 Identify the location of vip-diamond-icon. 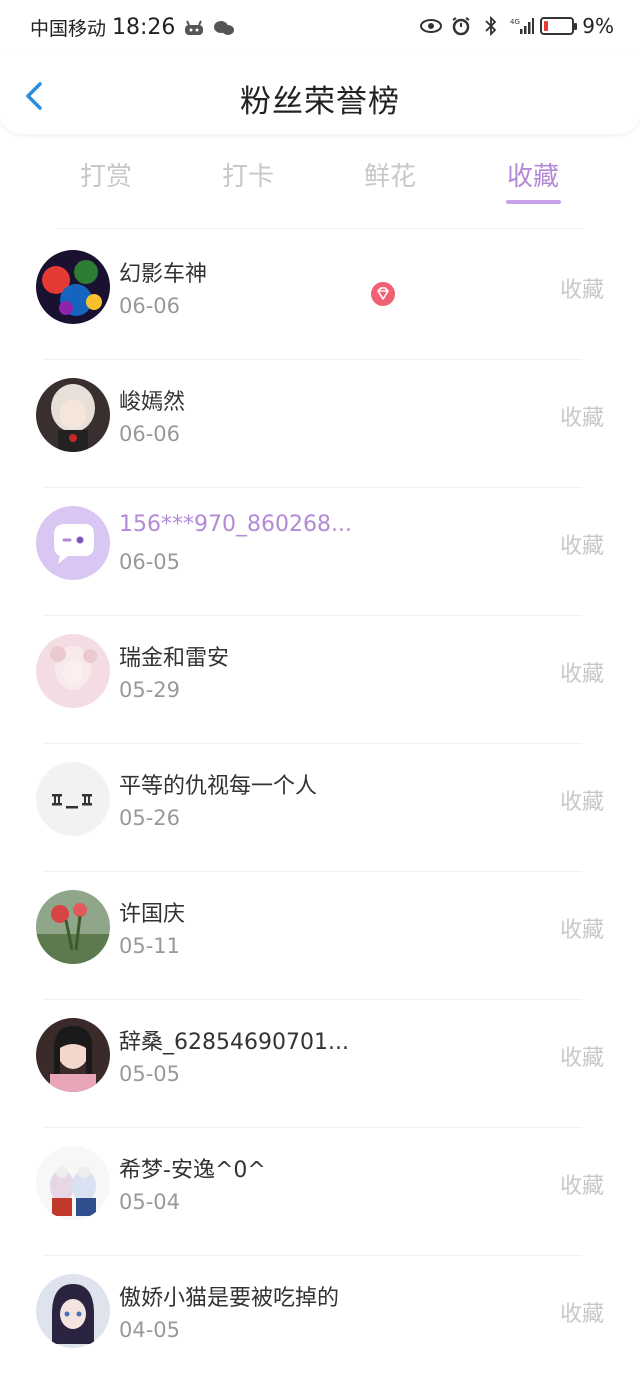
(383, 294).